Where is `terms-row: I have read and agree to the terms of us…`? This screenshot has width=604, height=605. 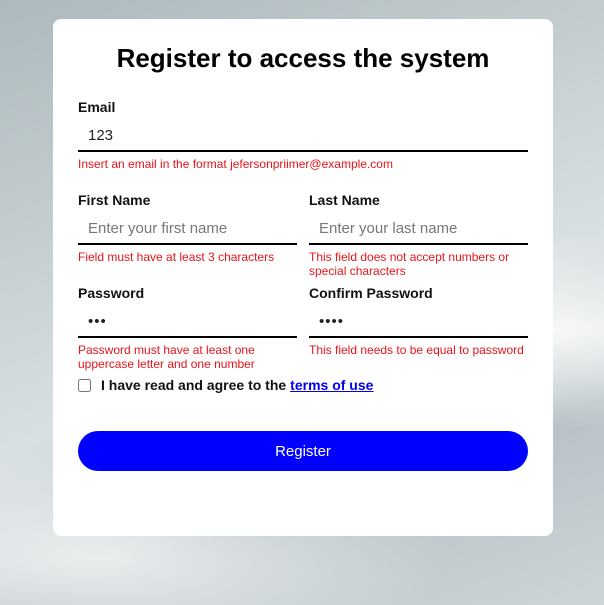
terms-row: I have read and agree to the terms of us… is located at coordinates (225, 385).